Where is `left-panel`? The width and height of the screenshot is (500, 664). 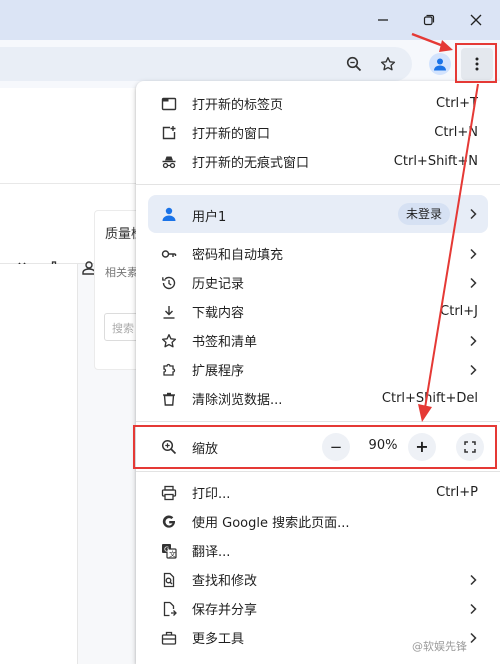
left-panel is located at coordinates (39, 464).